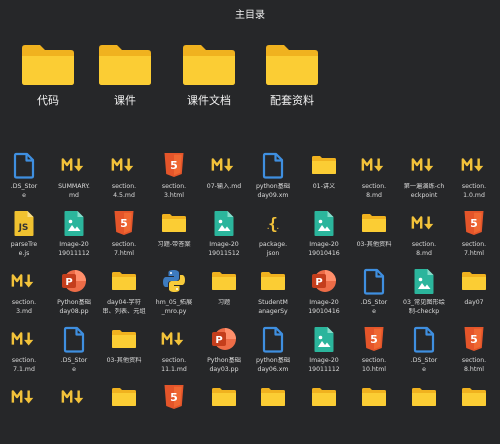 The width and height of the screenshot is (500, 444). I want to click on document-icon, so click(273, 165).